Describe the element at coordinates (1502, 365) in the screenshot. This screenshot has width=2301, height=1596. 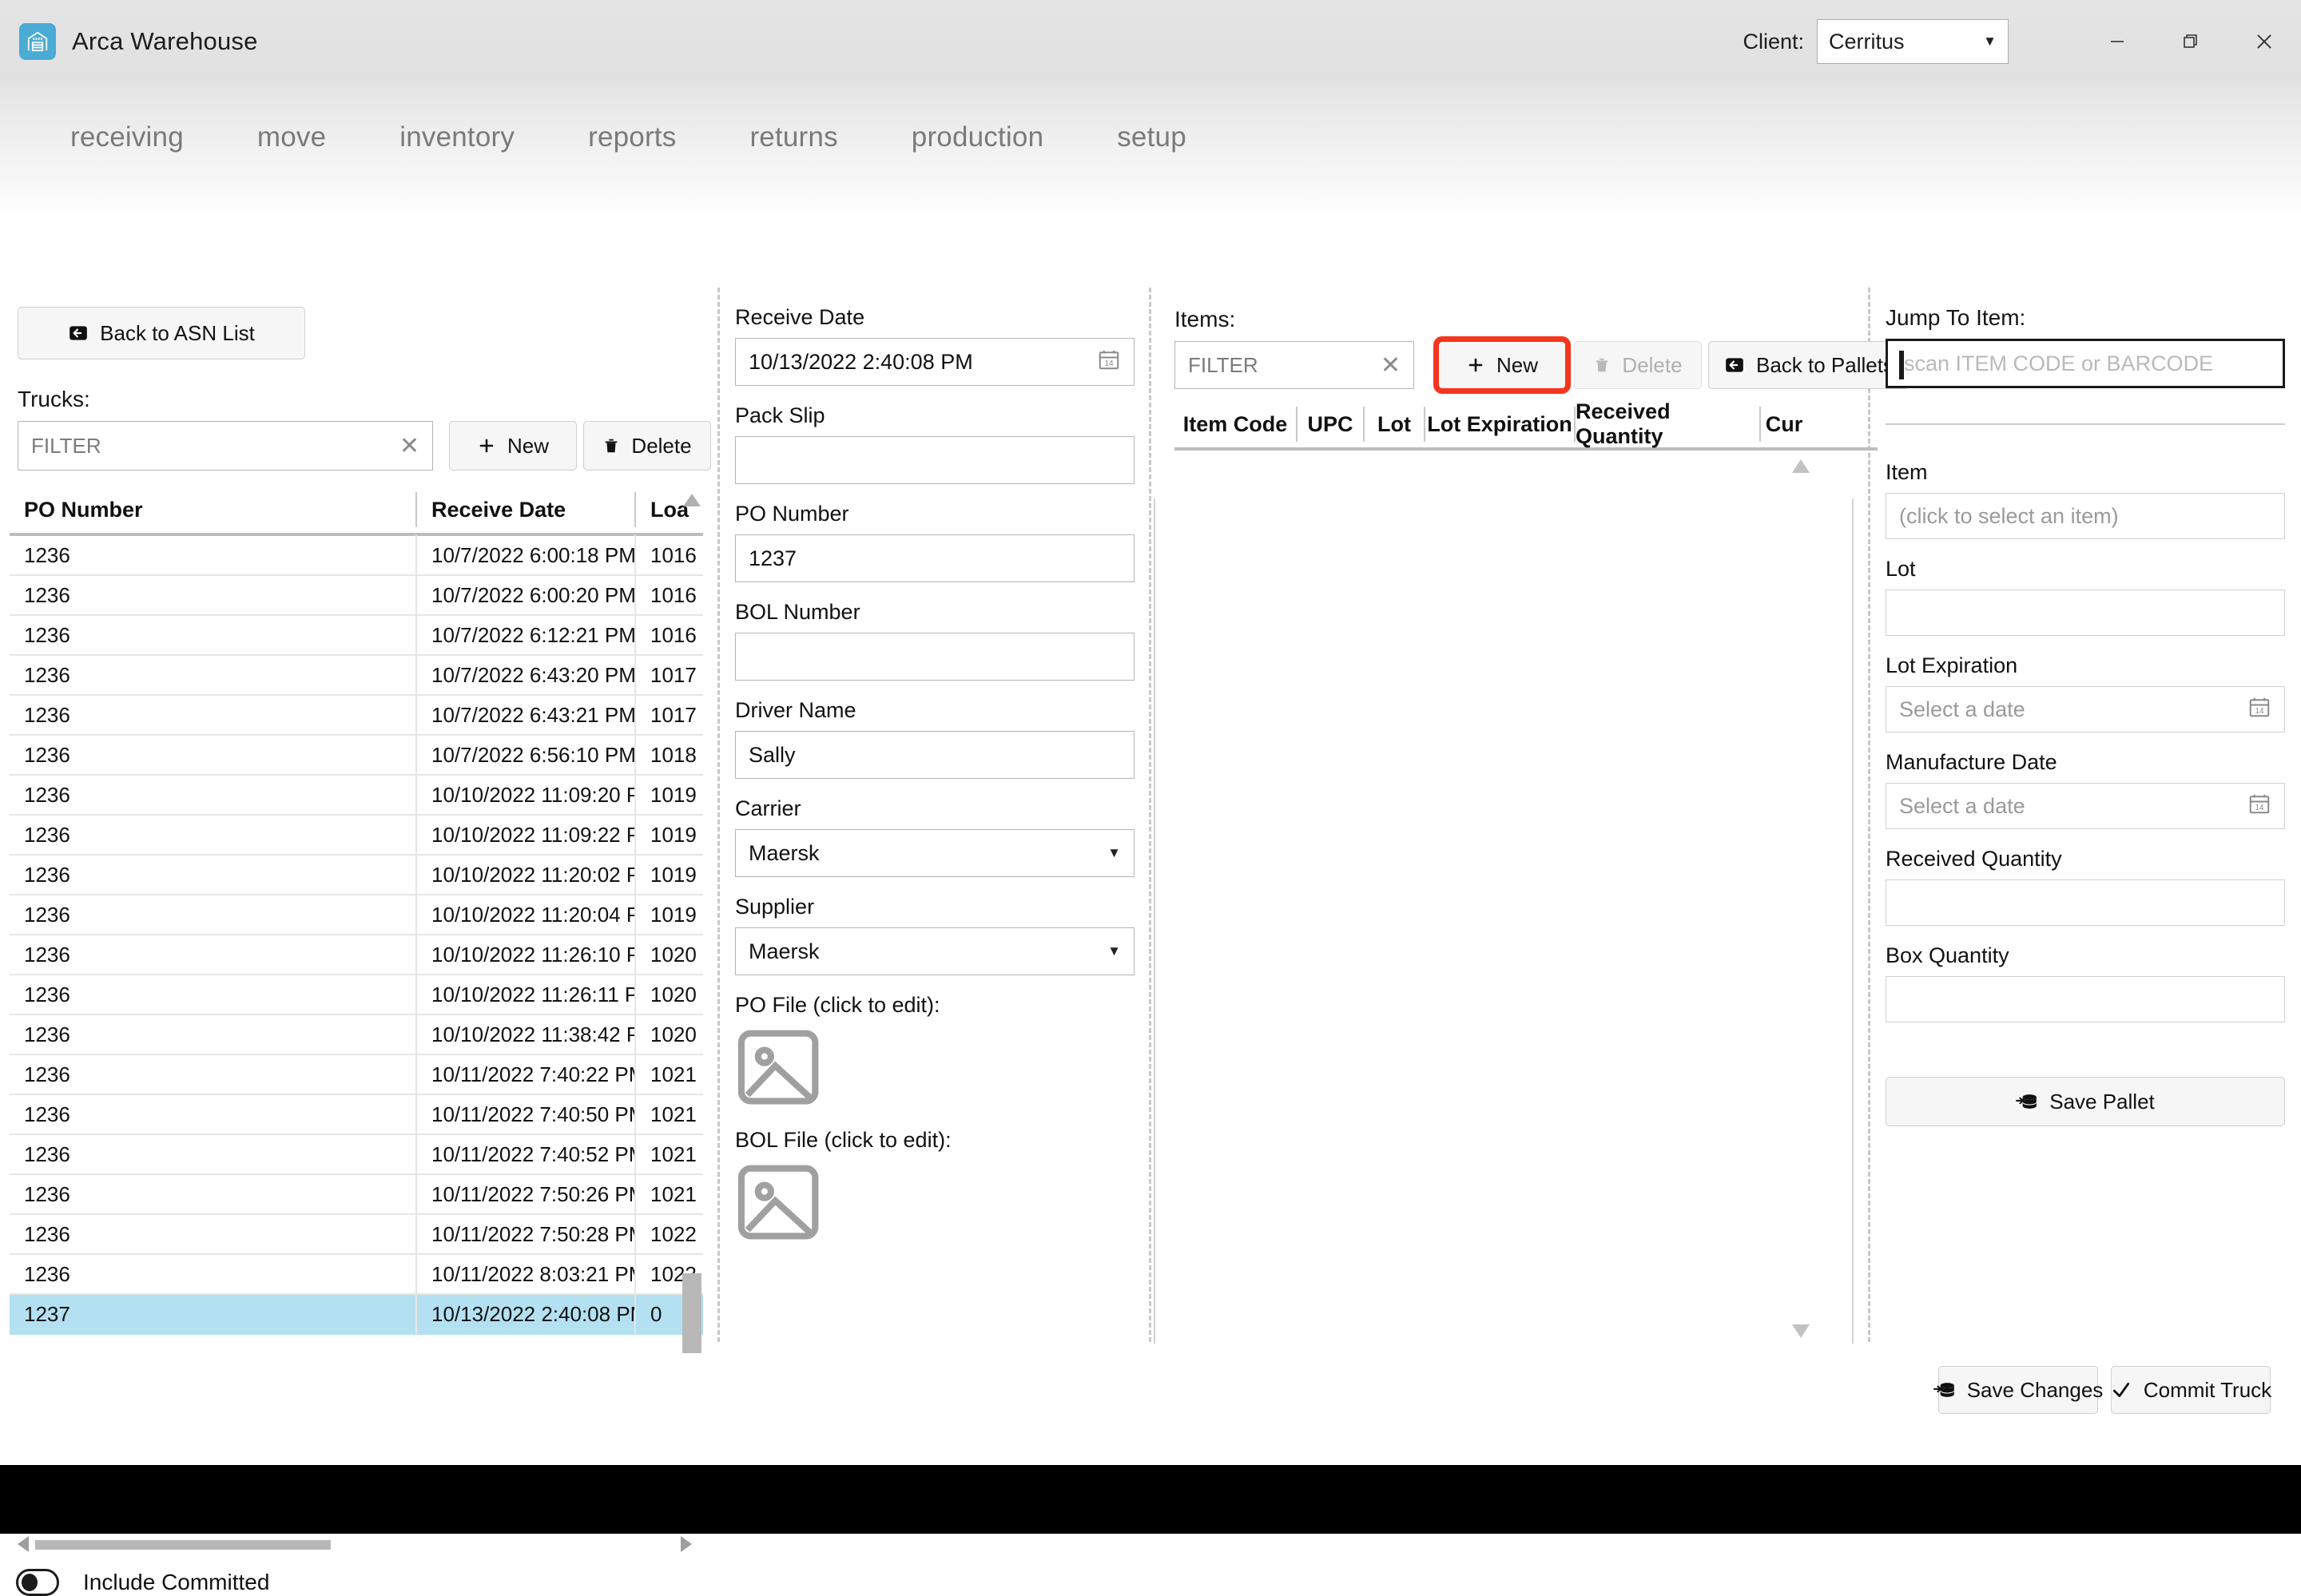
I see `items-new-button: New` at that location.